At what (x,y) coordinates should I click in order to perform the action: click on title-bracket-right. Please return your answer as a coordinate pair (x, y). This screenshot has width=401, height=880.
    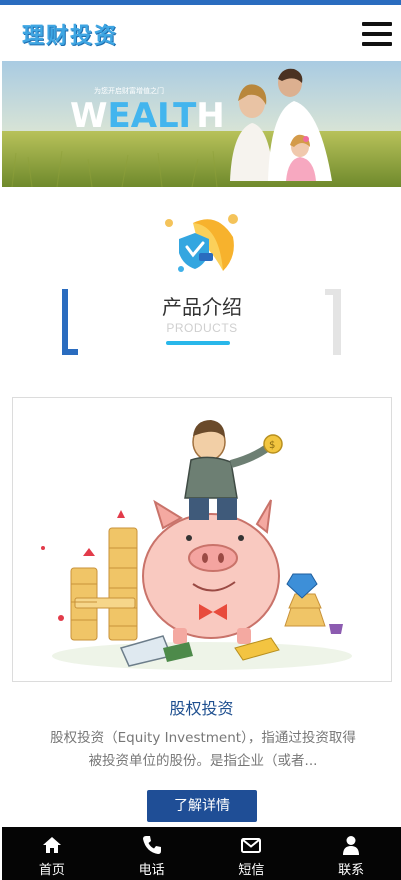
    Looking at the image, I should click on (333, 322).